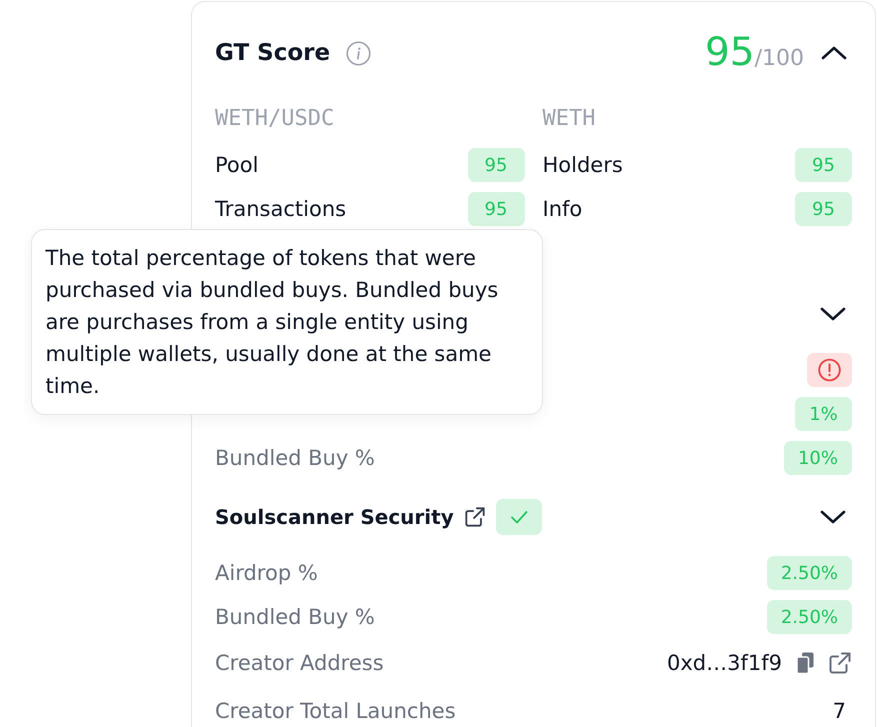  What do you see at coordinates (569, 119) in the screenshot?
I see `pair-heading: WETH` at bounding box center [569, 119].